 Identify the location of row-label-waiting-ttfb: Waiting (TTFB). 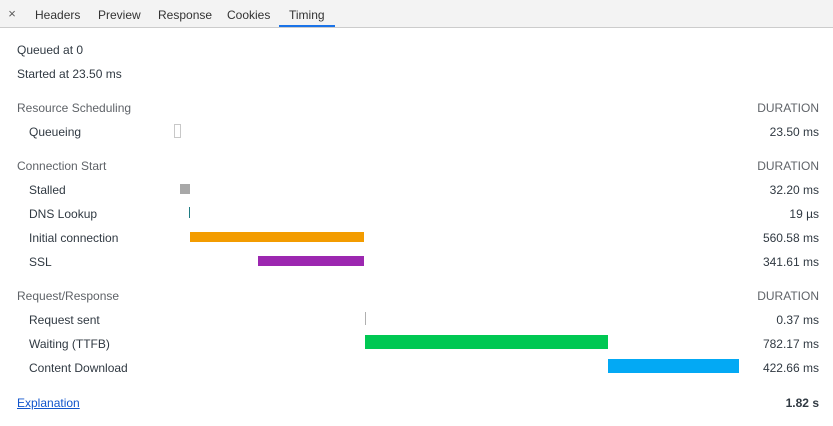
(69, 344).